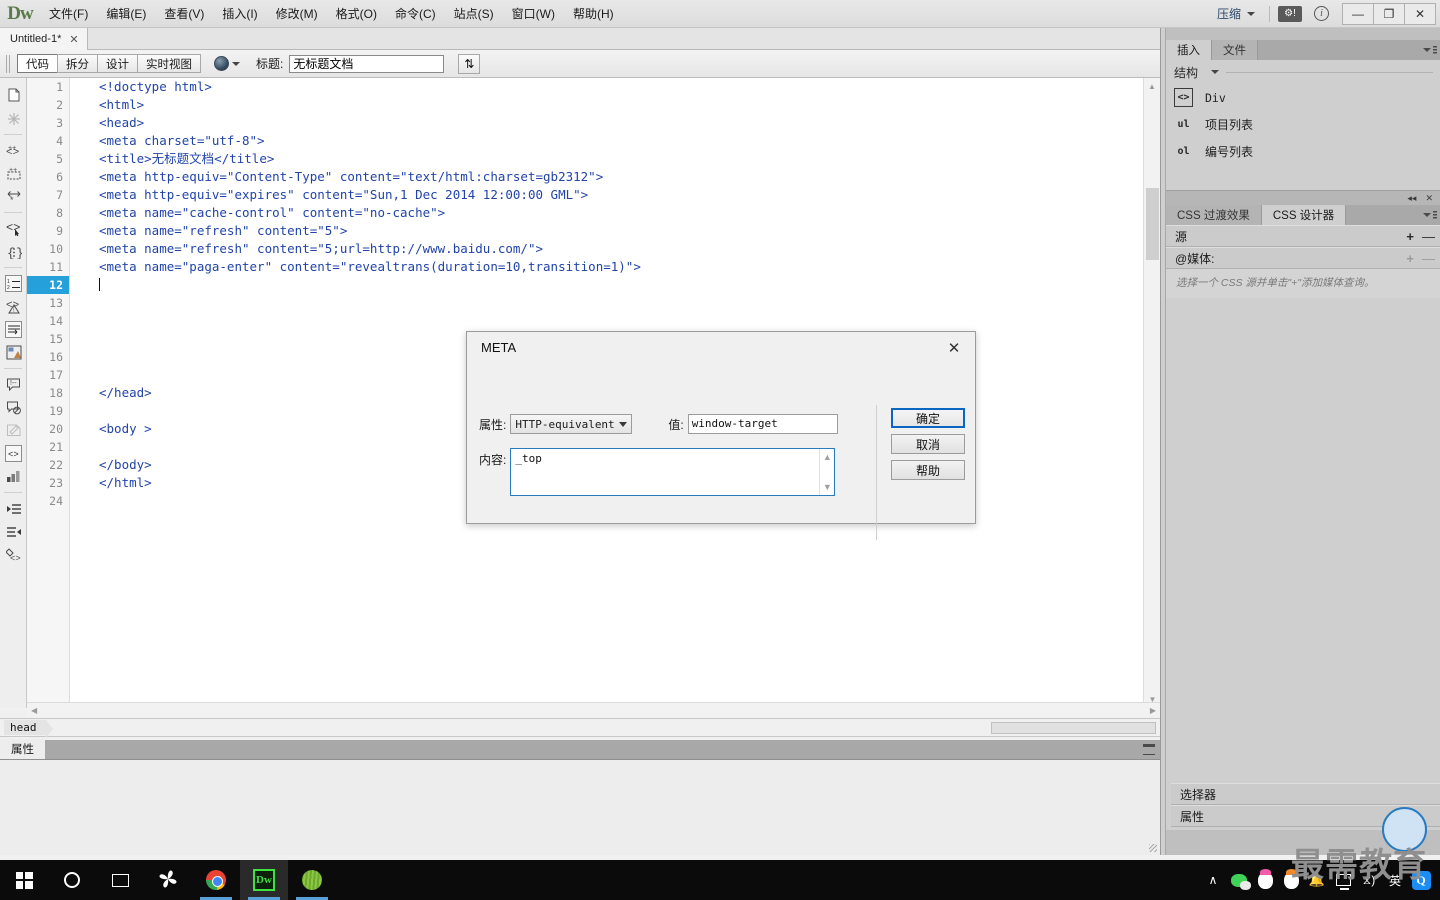 The width and height of the screenshot is (1440, 900). Describe the element at coordinates (1214, 215) in the screenshot. I see `tab-css-transitions: CSS 过渡效果` at that location.